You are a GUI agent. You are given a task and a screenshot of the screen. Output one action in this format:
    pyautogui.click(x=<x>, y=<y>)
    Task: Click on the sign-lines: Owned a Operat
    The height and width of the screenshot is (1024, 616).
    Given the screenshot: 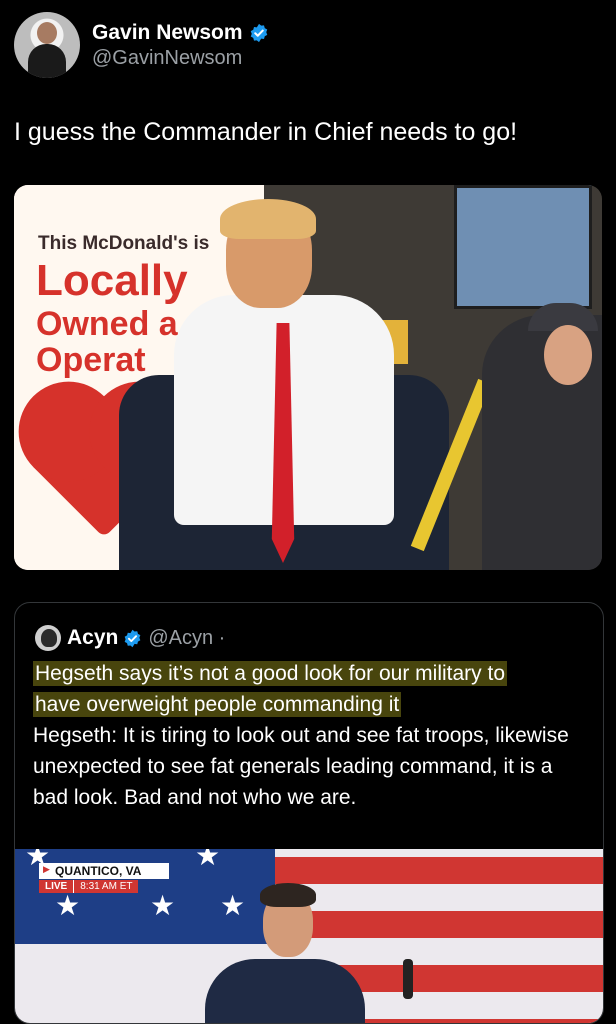 What is the action you would take?
    pyautogui.click(x=107, y=342)
    